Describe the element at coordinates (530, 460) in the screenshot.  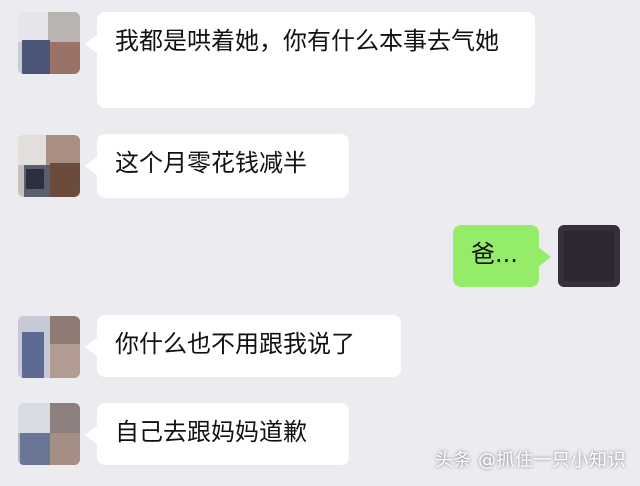
I see `watermark: 头条 @抓住一只小知识` at that location.